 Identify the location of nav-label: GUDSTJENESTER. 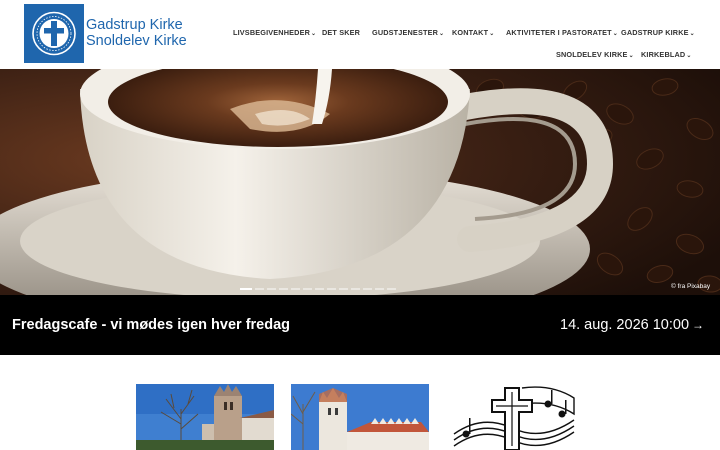
(405, 32).